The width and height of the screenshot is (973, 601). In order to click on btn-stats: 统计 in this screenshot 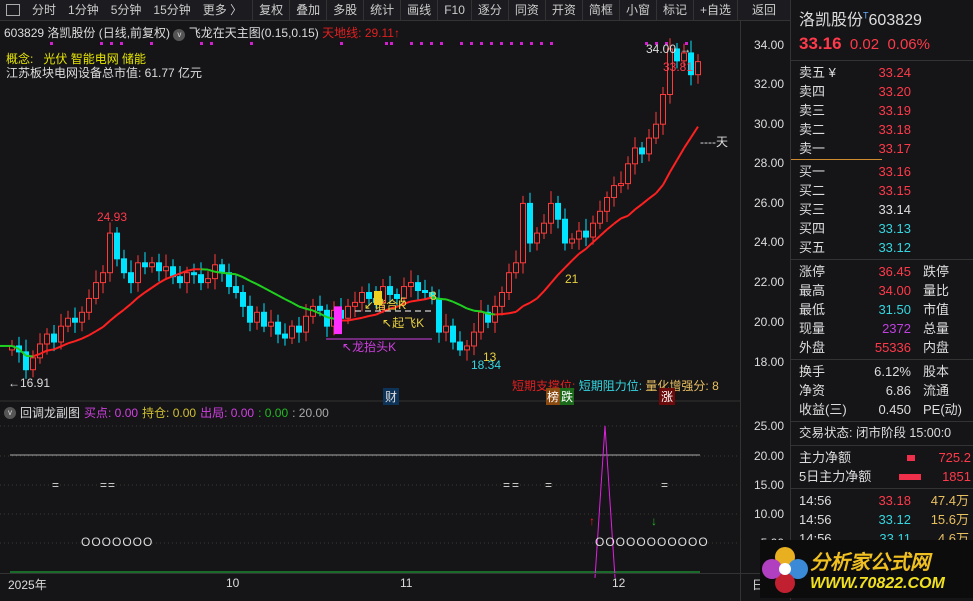, I will do `click(381, 10)`.